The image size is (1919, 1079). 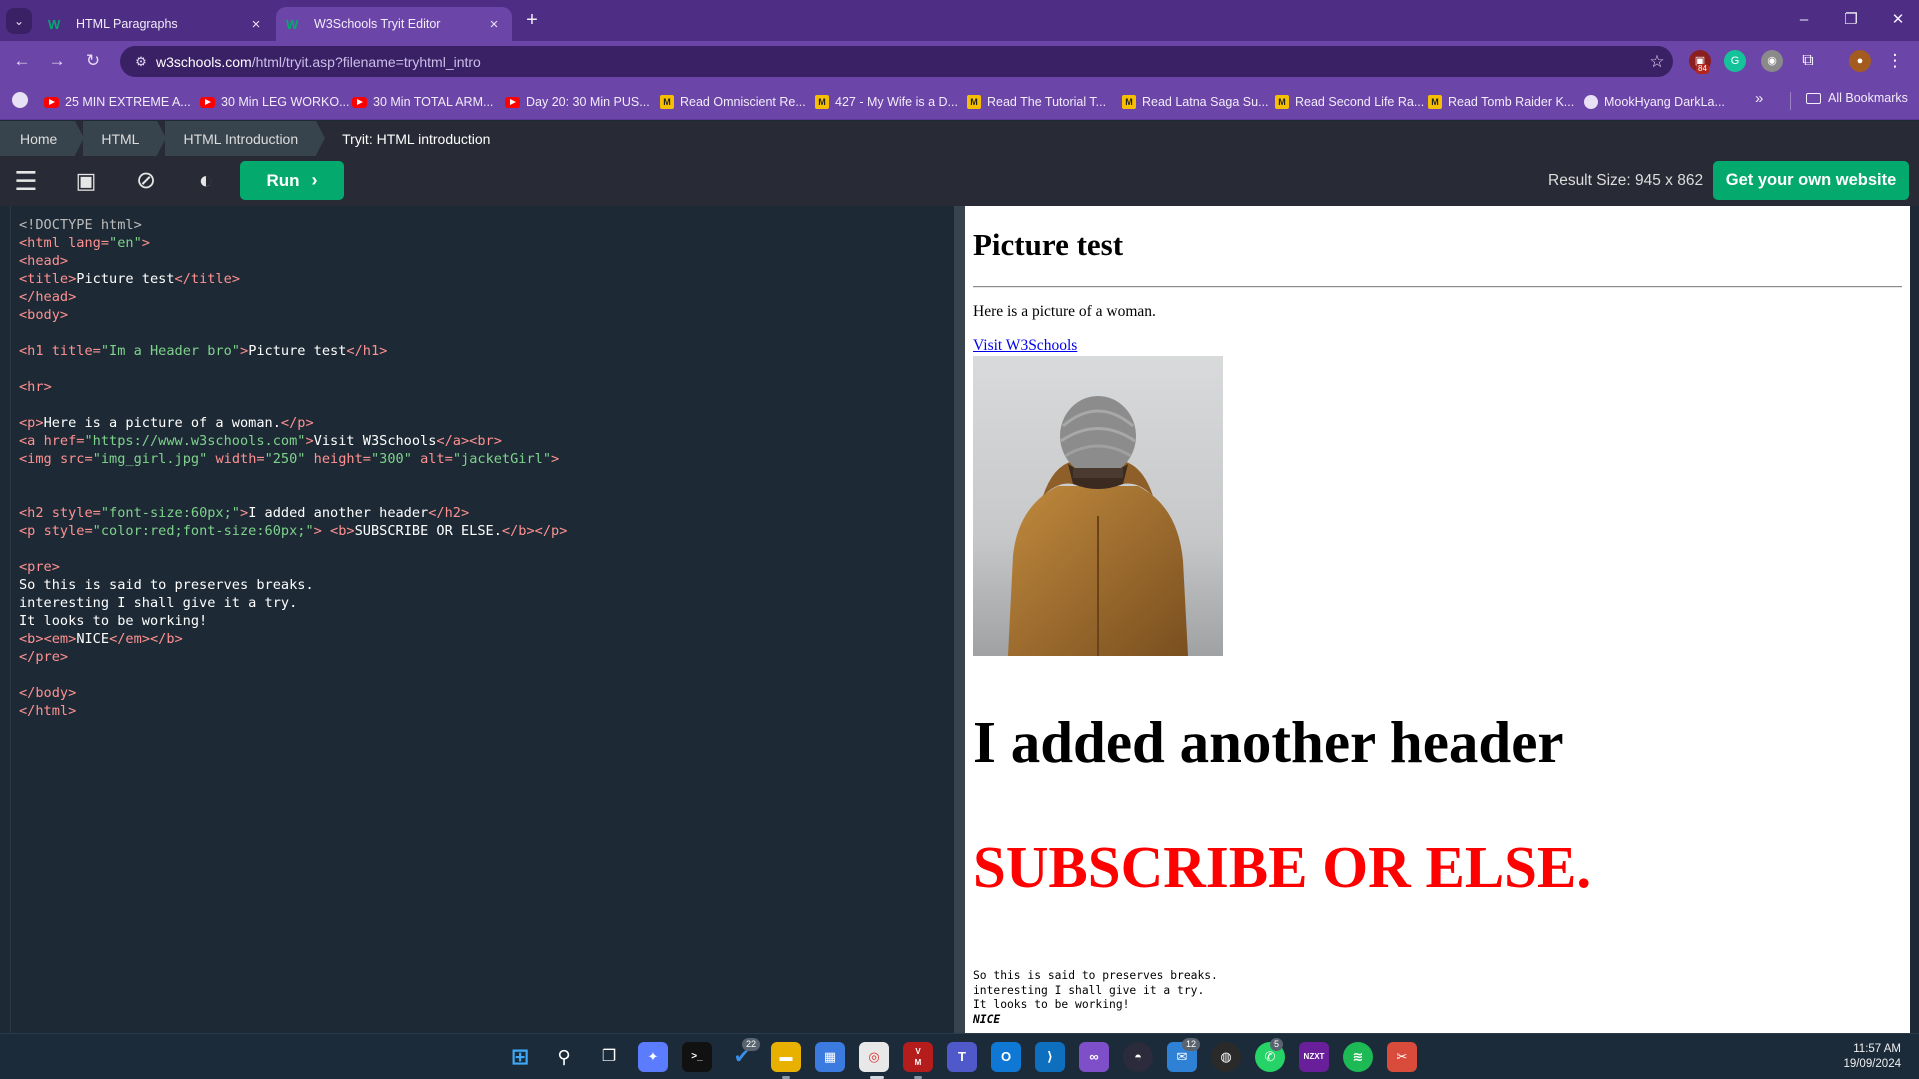 I want to click on obs-icon: ◍, so click(x=1226, y=1057).